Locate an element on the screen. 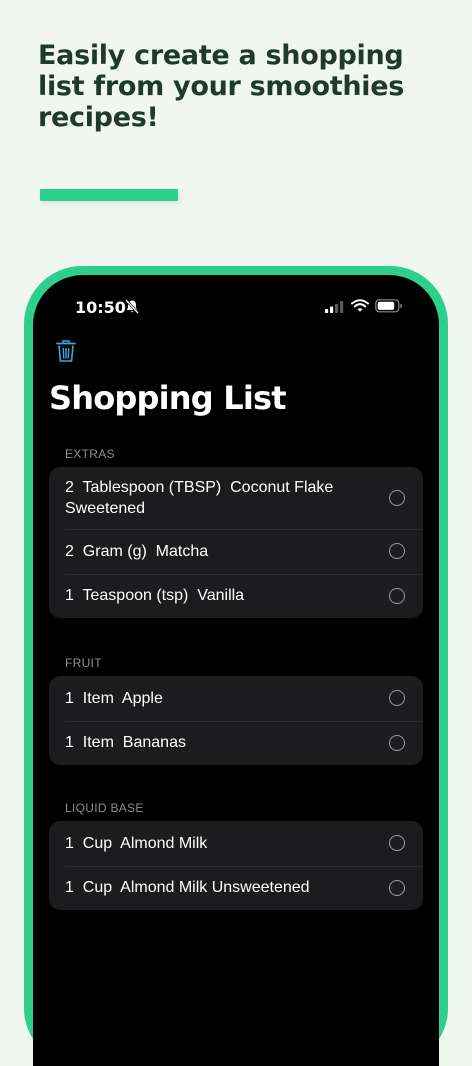  list-item: 1 Teaspoon (tsp) Vanilla is located at coordinates (236, 596).